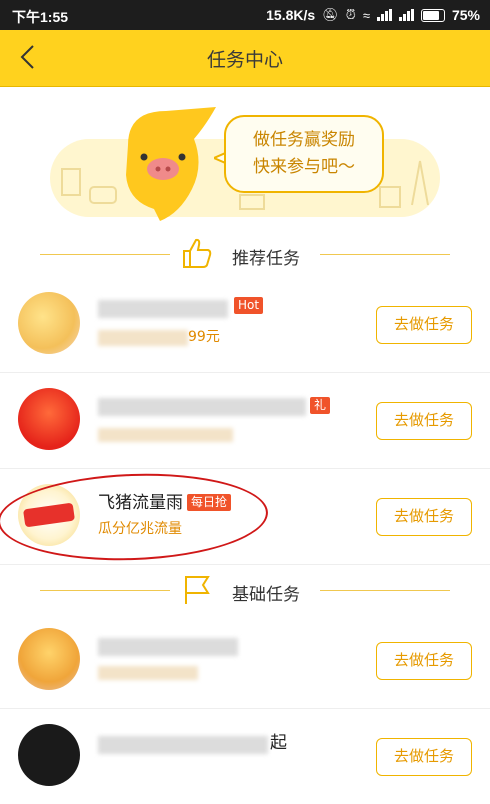 The height and width of the screenshot is (804, 490). I want to click on speech-bubble: 做任务赢奖励 快来参与吧～, so click(304, 154).